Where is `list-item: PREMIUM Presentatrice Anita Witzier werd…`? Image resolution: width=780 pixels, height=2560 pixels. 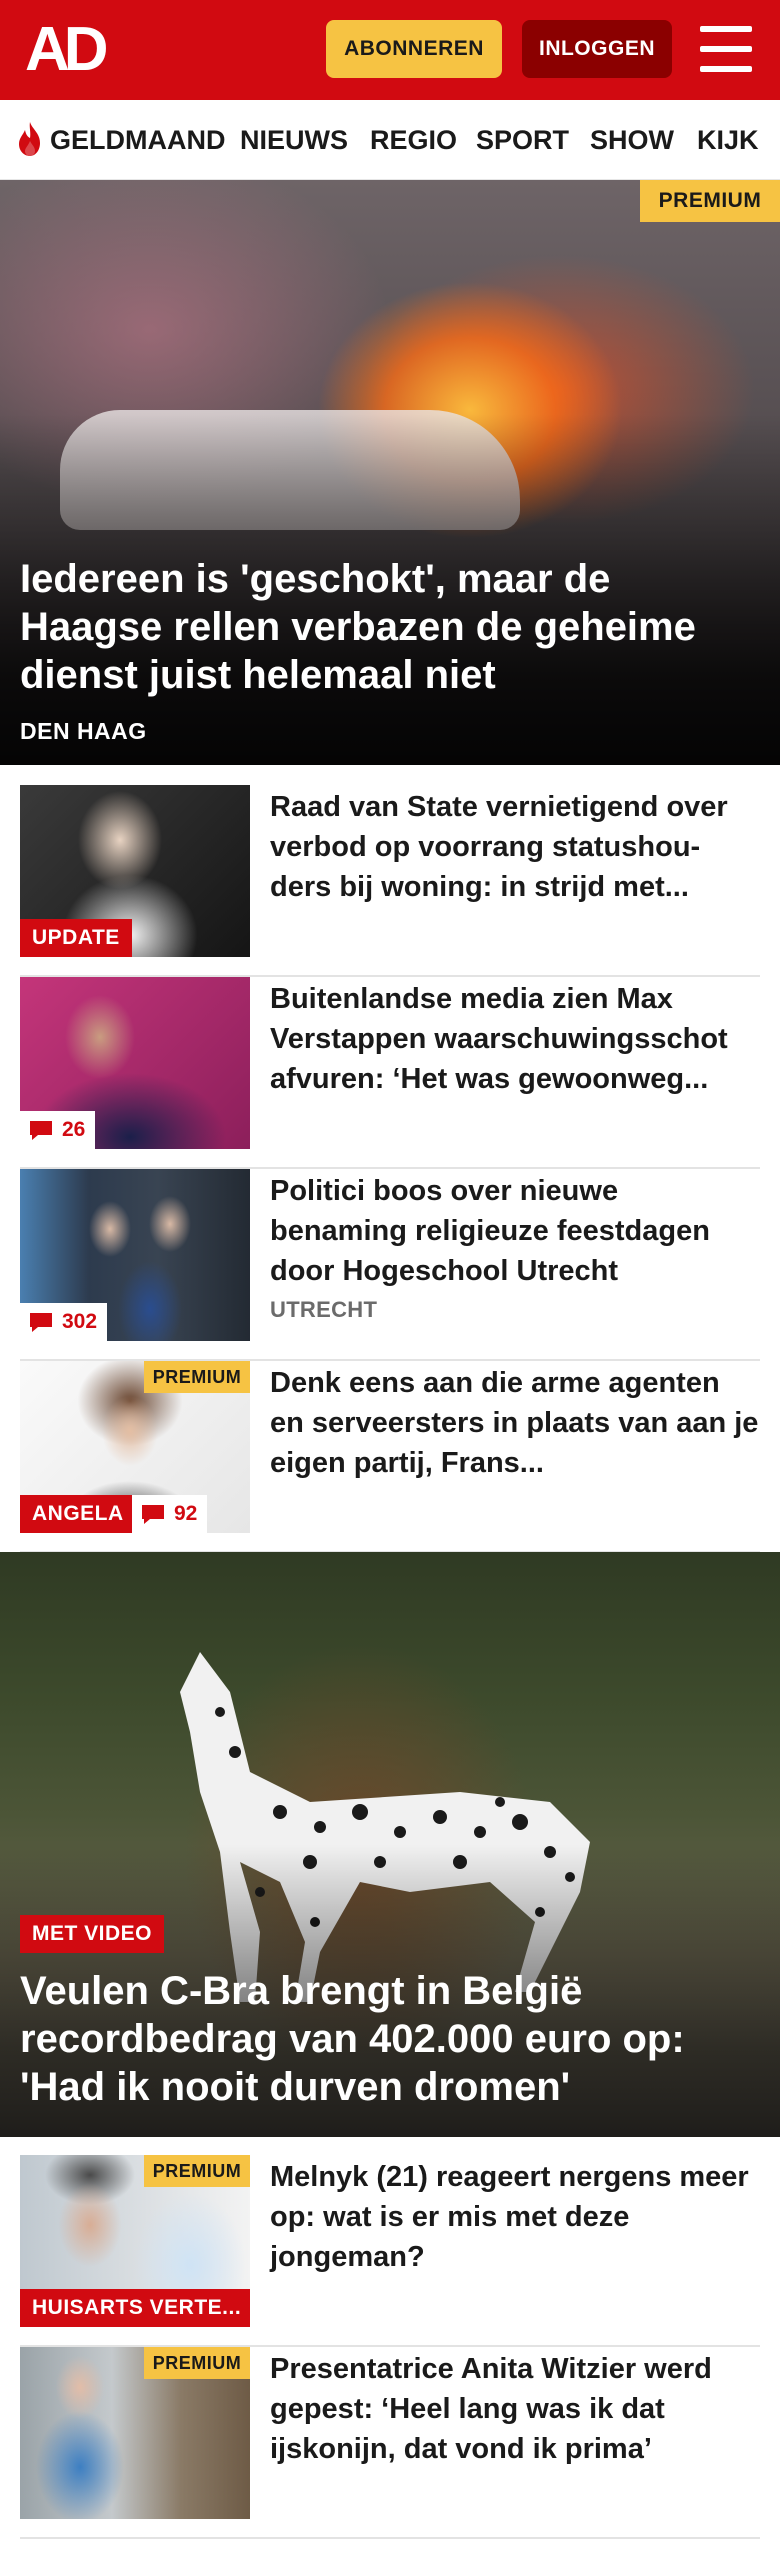 list-item: PREMIUM Presentatrice Anita Witzier werd… is located at coordinates (390, 2443).